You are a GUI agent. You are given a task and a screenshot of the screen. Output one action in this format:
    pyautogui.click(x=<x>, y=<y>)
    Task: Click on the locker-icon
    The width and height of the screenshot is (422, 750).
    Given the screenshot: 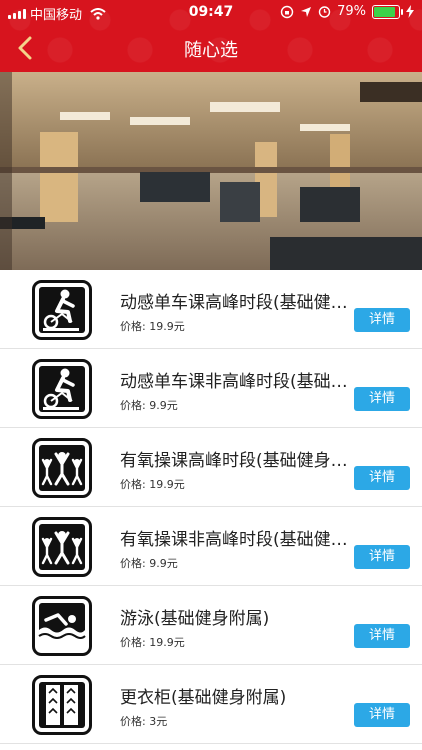 What is the action you would take?
    pyautogui.click(x=62, y=705)
    